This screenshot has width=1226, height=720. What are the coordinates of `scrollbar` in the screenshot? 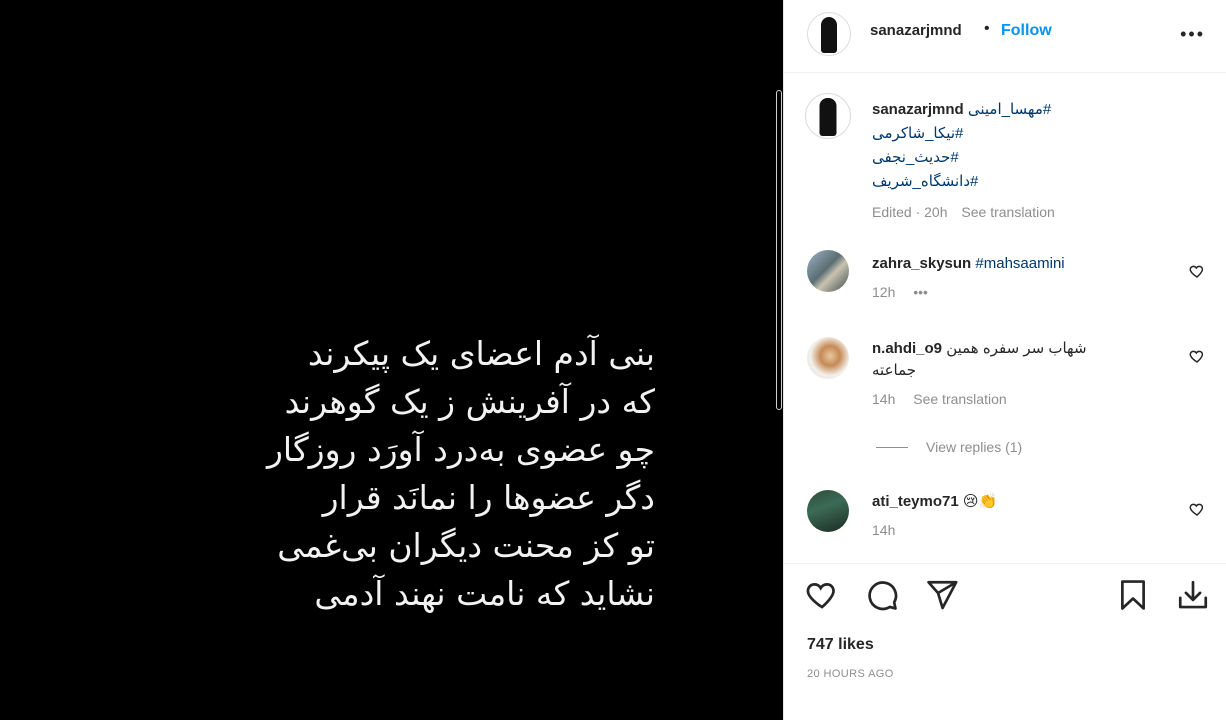 It's located at (779, 250).